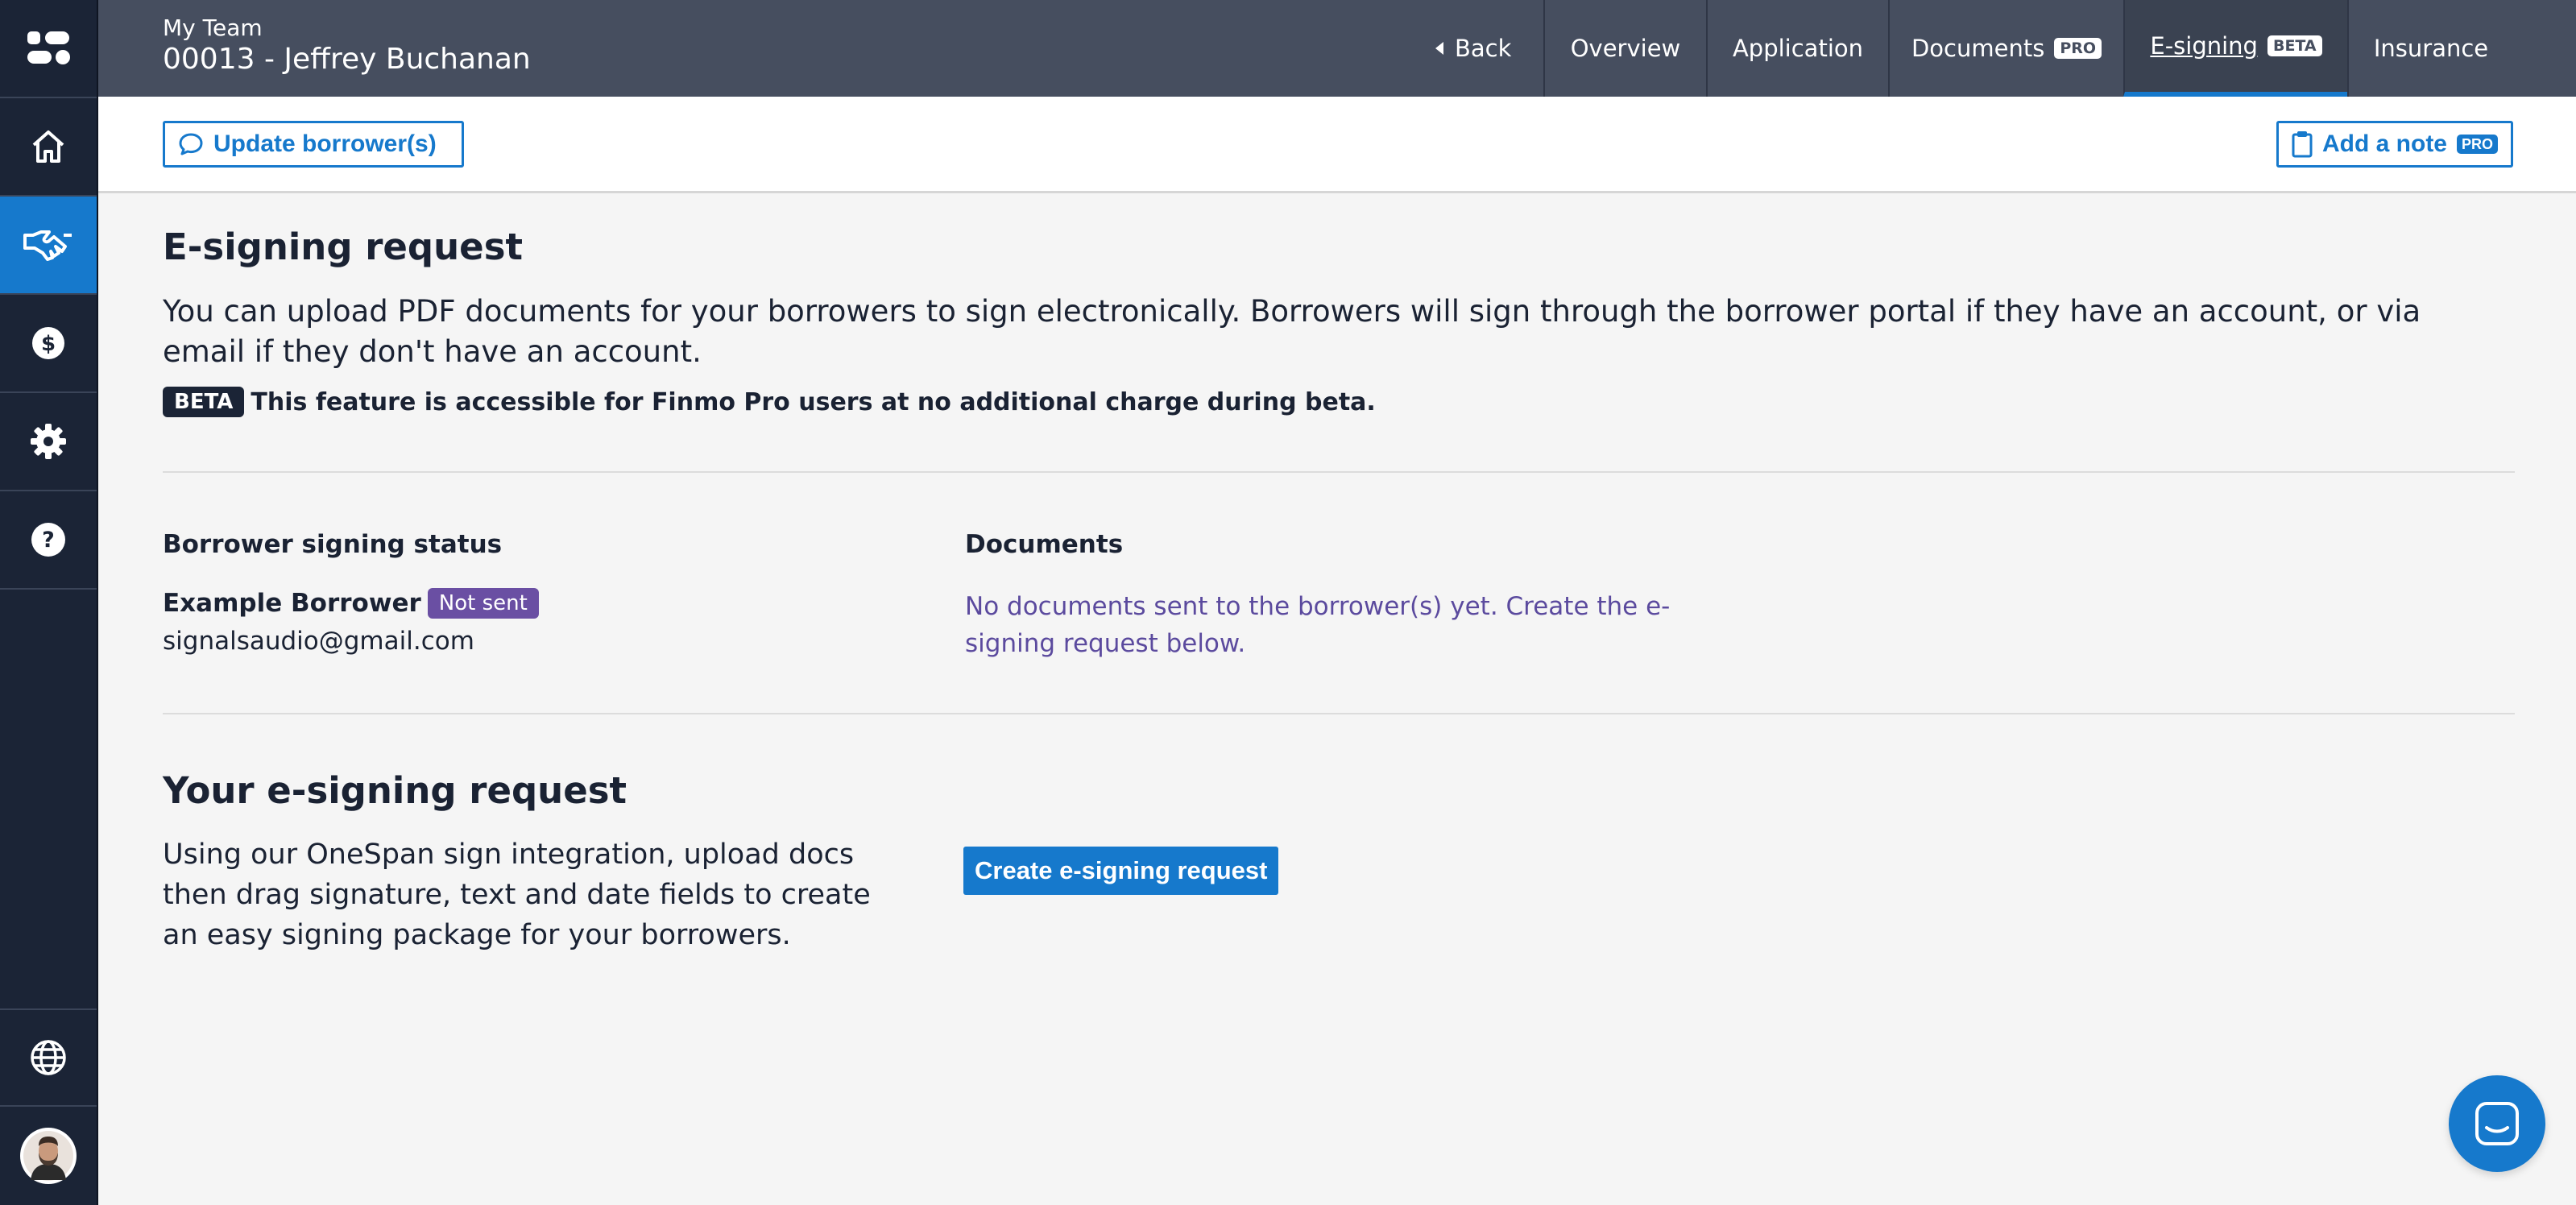 The height and width of the screenshot is (1205, 2576). I want to click on borrower-row: Example Borrower Not sent, so click(351, 603).